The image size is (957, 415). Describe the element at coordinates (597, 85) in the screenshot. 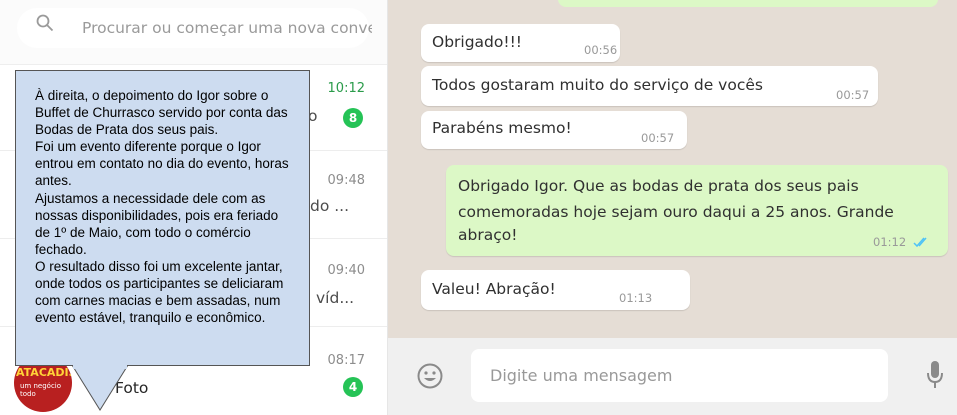

I see `message-text: Todos gostaram muito do serviço de vocês` at that location.